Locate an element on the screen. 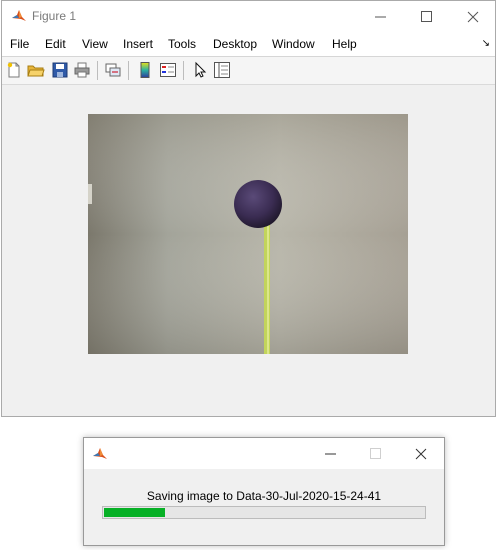  menu-window: Window is located at coordinates (293, 44).